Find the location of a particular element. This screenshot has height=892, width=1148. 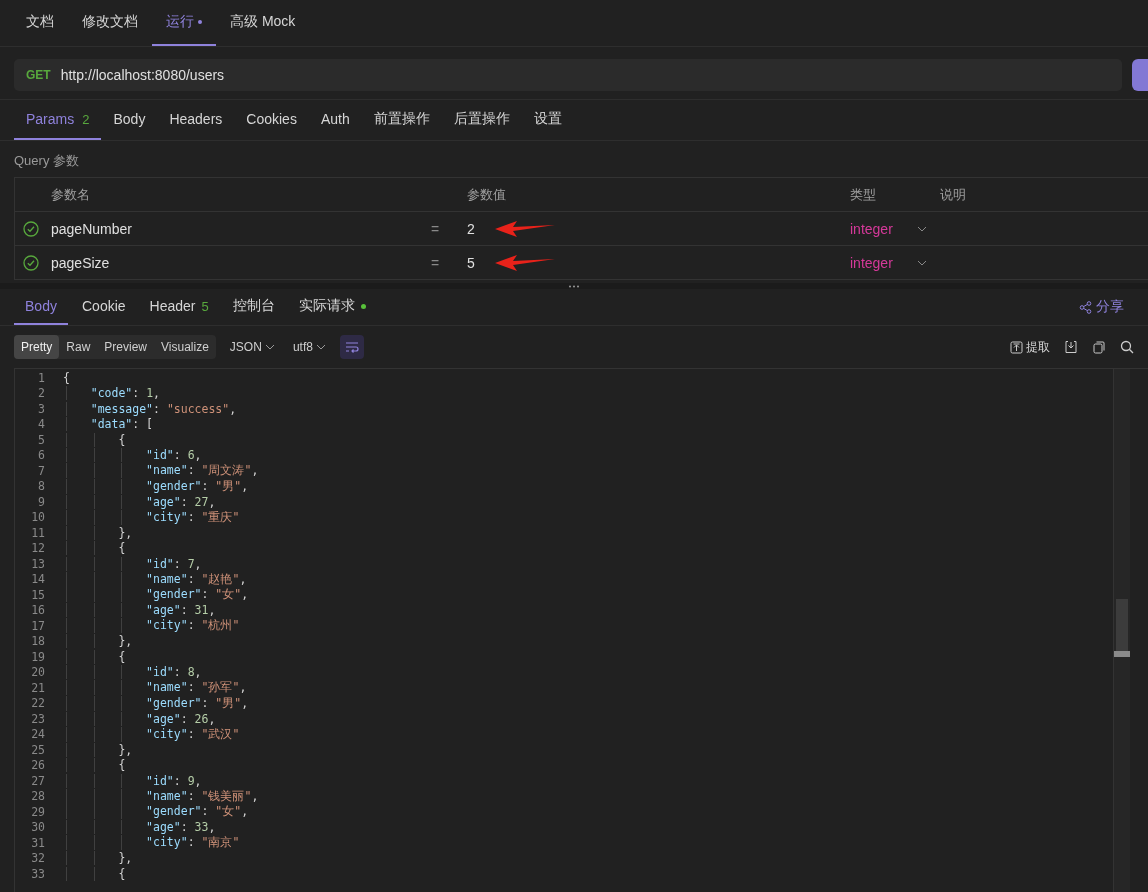

line-number: 26 is located at coordinates (38, 765).